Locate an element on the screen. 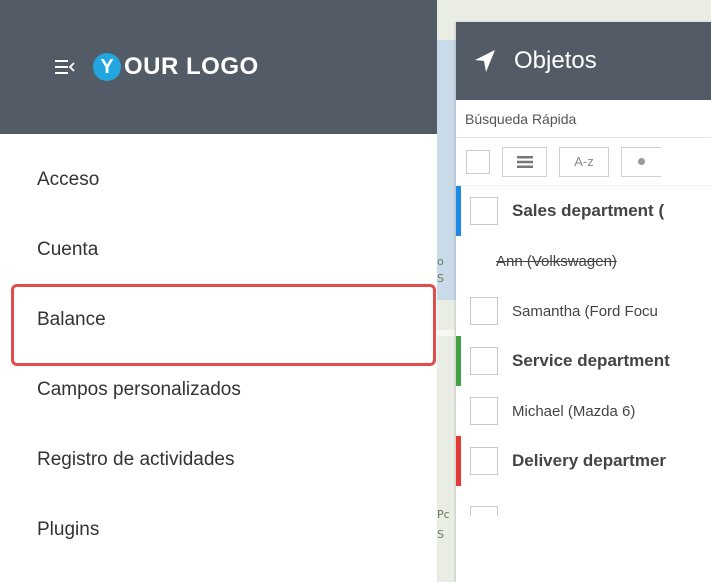 The height and width of the screenshot is (582, 711). list-view-button is located at coordinates (524, 161).